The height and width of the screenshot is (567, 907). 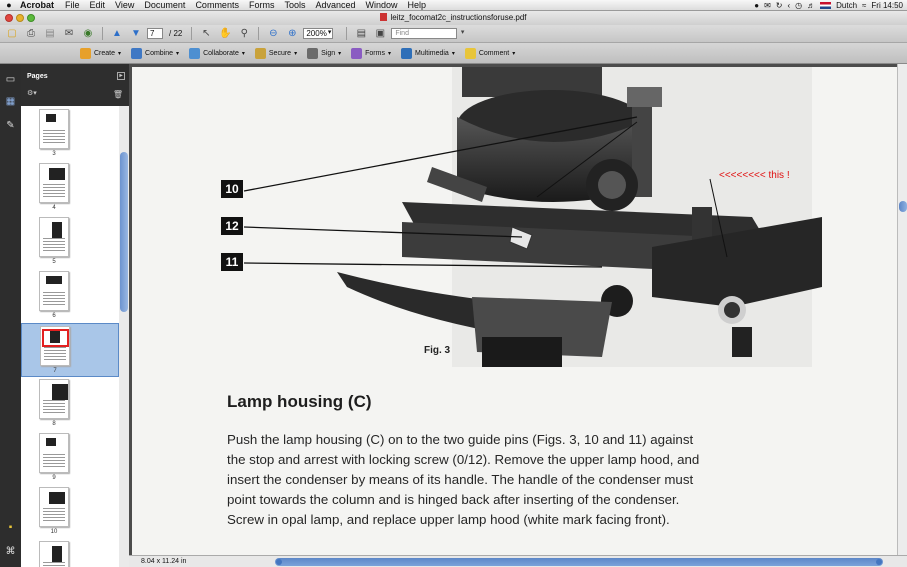 What do you see at coordinates (70, 458) in the screenshot?
I see `page-thumbnail: 9` at bounding box center [70, 458].